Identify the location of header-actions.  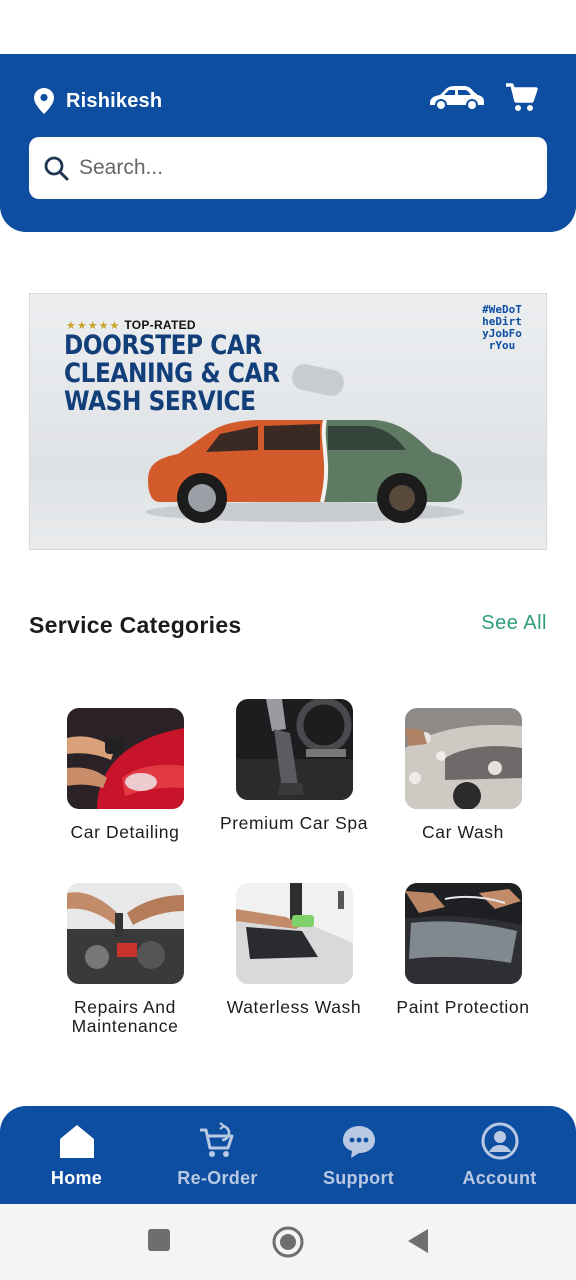
(482, 98).